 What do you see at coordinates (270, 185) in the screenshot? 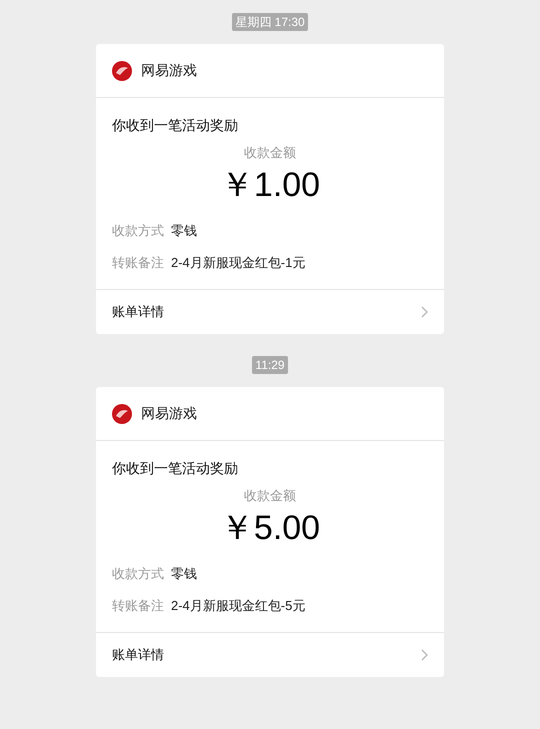
I see `amount: ￥1.00` at bounding box center [270, 185].